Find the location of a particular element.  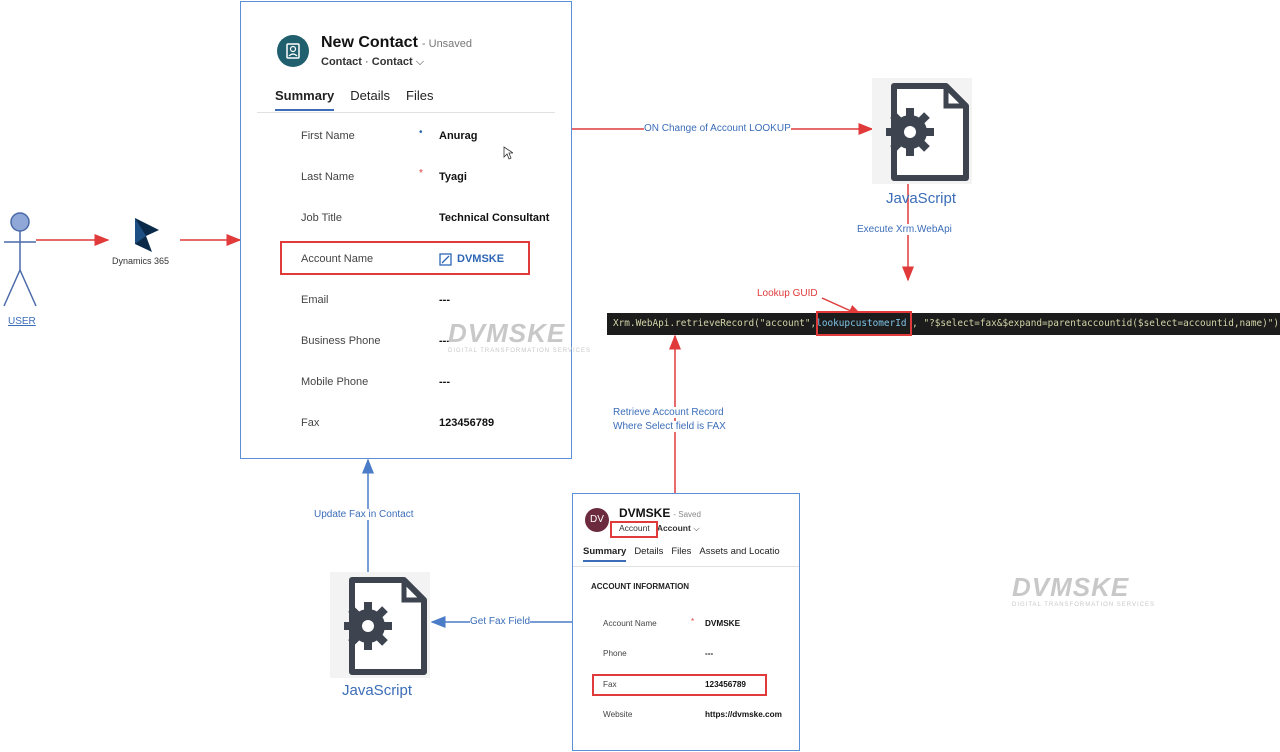

dynamics365-logo is located at coordinates (147, 235).